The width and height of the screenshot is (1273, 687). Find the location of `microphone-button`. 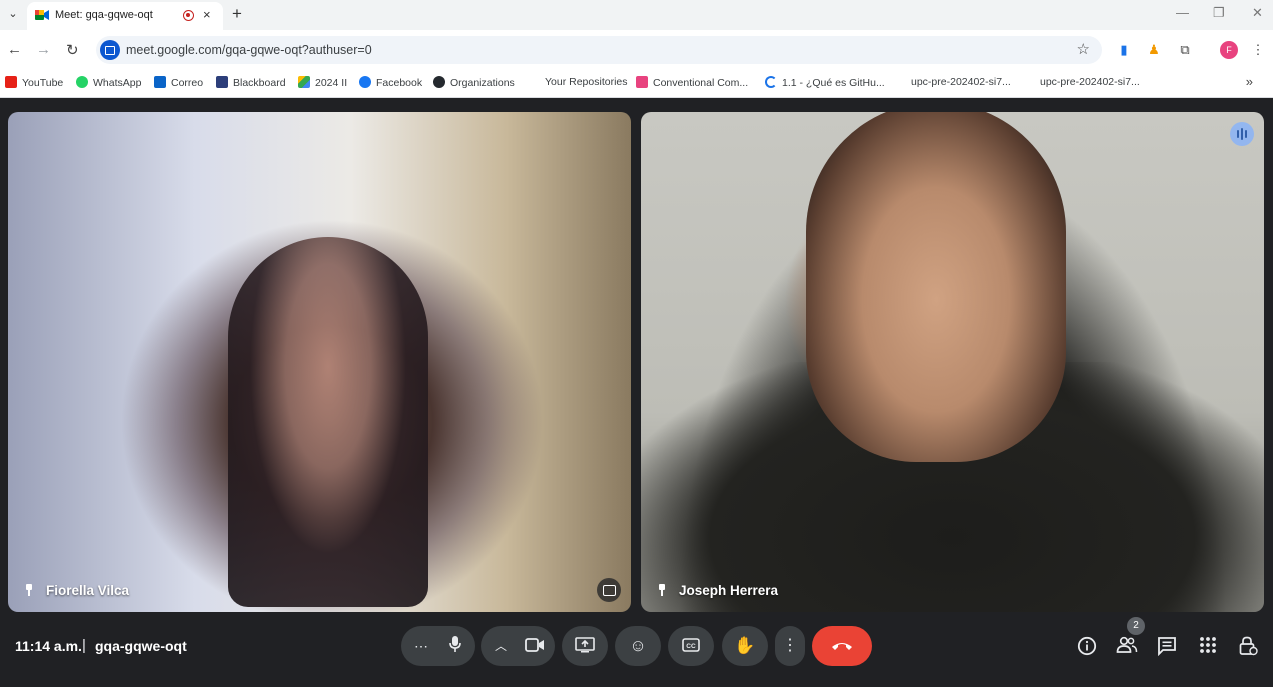

microphone-button is located at coordinates (455, 646).